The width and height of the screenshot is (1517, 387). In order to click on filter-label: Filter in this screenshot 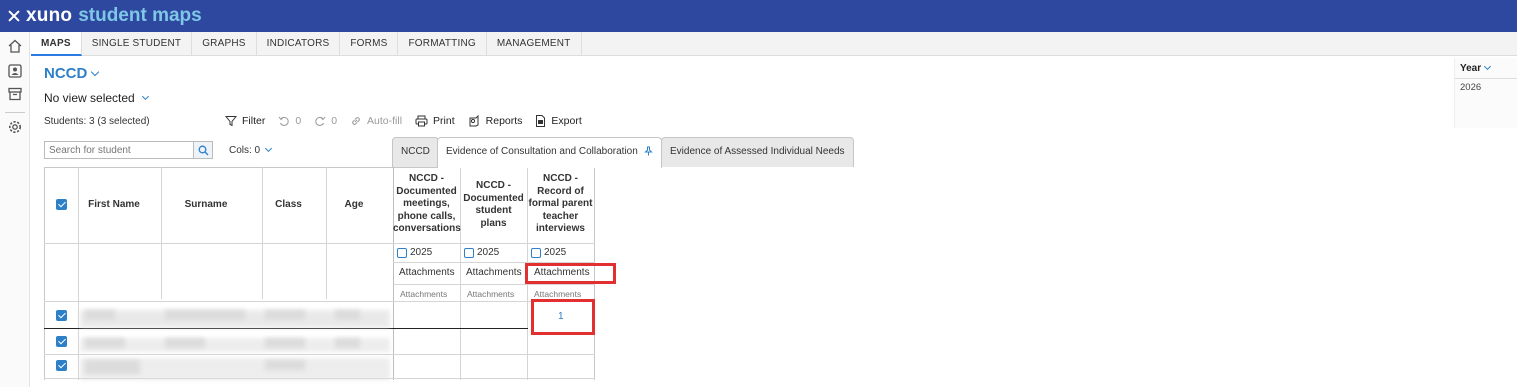, I will do `click(254, 121)`.